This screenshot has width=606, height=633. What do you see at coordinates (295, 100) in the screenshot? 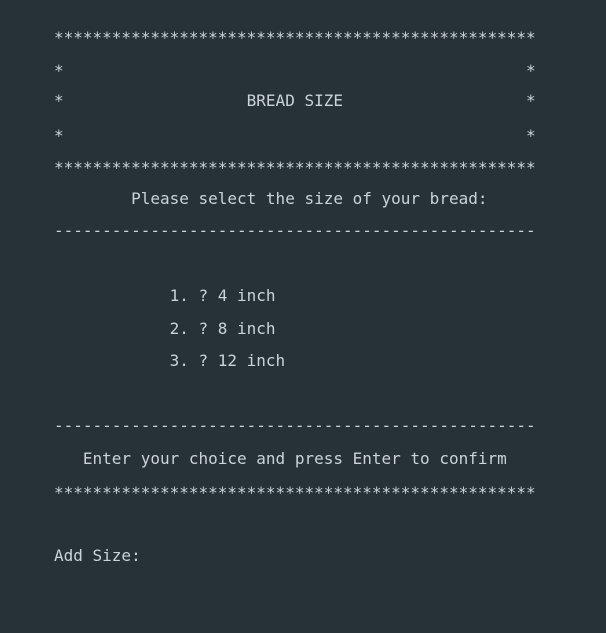
I see `title-line: * BREAD SIZE *` at bounding box center [295, 100].